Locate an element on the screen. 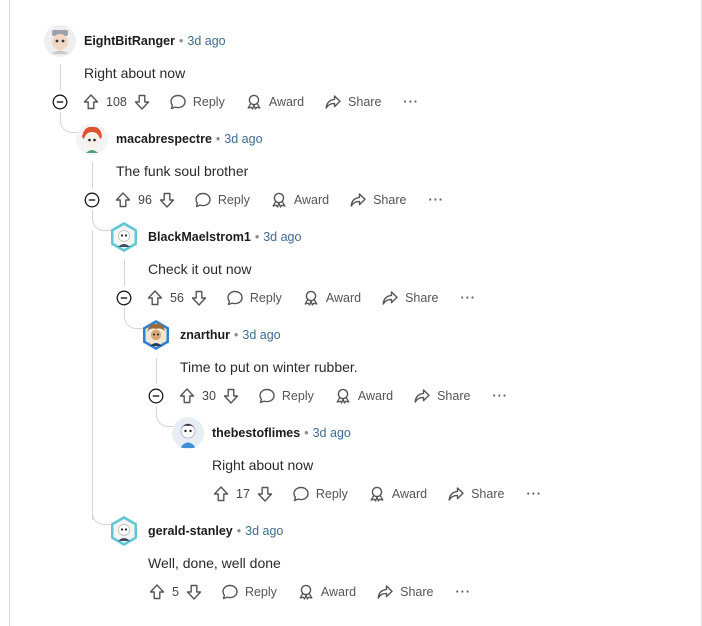 The height and width of the screenshot is (626, 702). comment-actions: 108 Reply Award Share ··· is located at coordinates (235, 102).